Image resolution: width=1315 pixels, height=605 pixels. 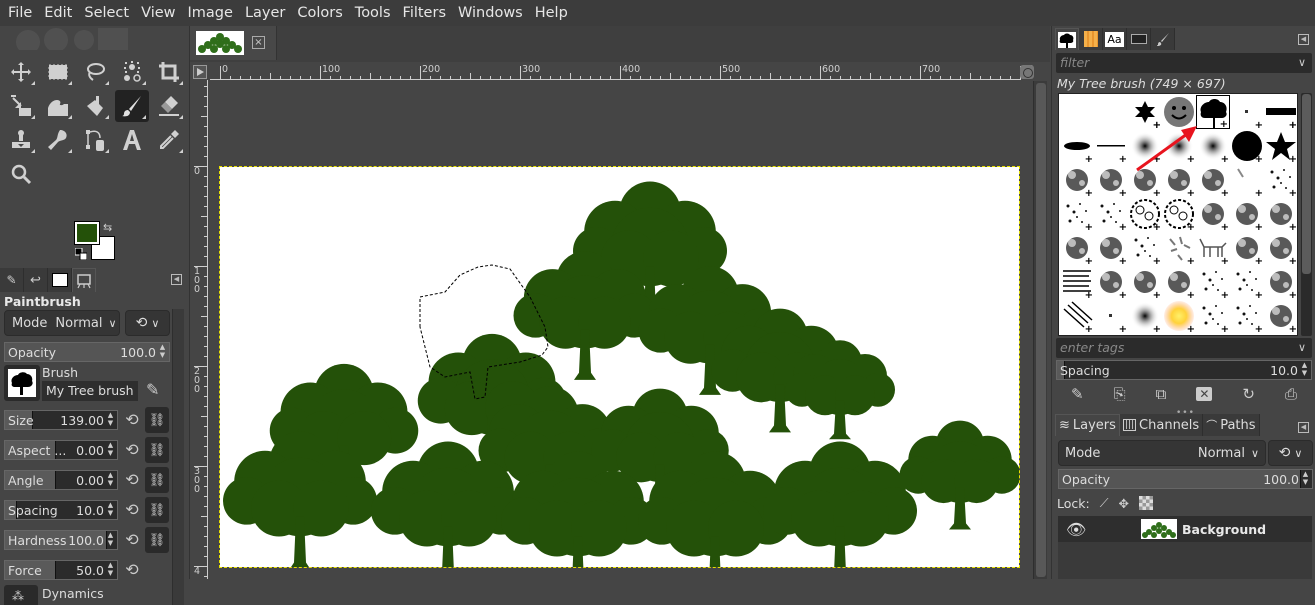 What do you see at coordinates (1179, 249) in the screenshot?
I see `brush-item-sticks: +` at bounding box center [1179, 249].